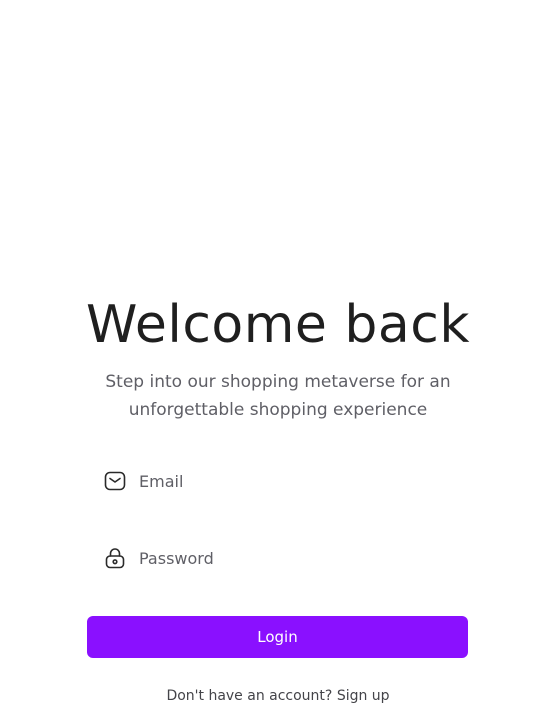 This screenshot has width=556, height=722. What do you see at coordinates (249, 696) in the screenshot?
I see `signup-prompt-text: Don't have an account?` at bounding box center [249, 696].